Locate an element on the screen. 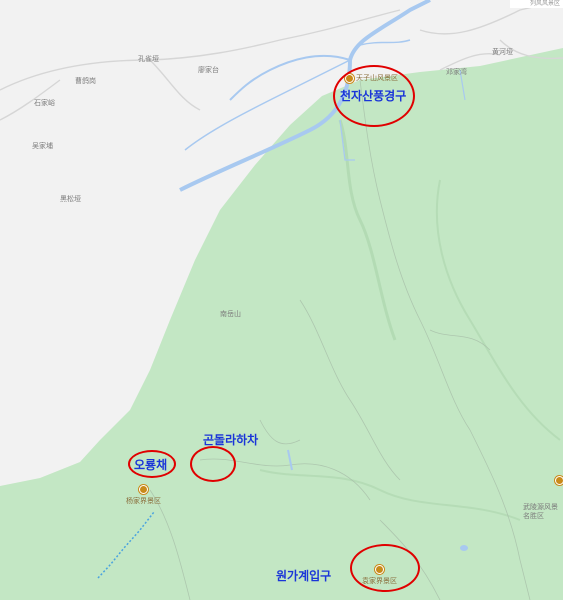 The height and width of the screenshot is (600, 563). place-label-liaojiatai: 廖家台 is located at coordinates (208, 70).